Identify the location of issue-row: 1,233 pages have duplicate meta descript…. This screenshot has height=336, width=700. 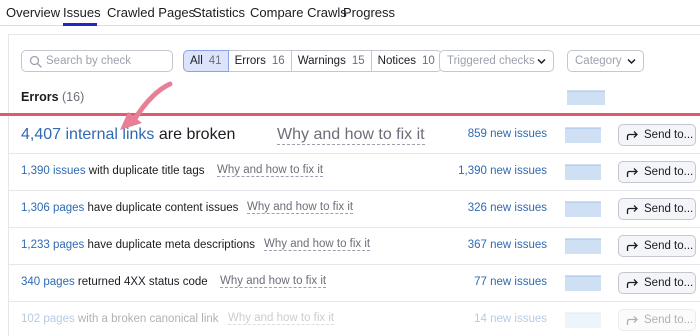
(354, 246).